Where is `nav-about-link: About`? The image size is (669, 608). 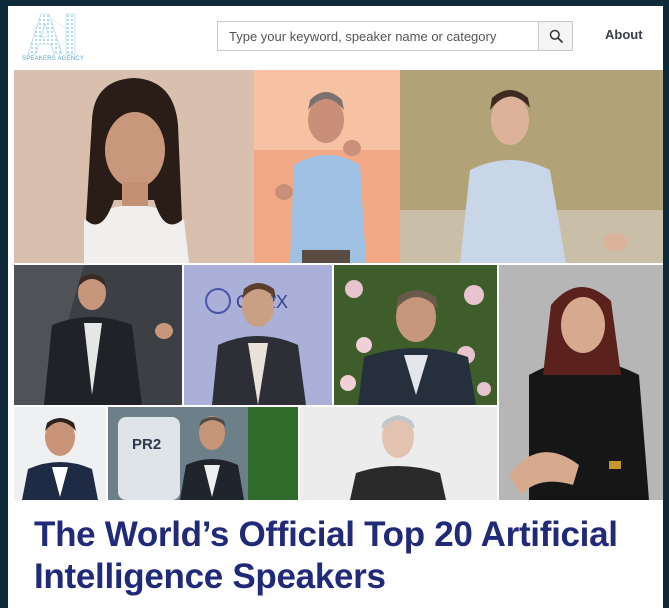
nav-about-link: About is located at coordinates (624, 34).